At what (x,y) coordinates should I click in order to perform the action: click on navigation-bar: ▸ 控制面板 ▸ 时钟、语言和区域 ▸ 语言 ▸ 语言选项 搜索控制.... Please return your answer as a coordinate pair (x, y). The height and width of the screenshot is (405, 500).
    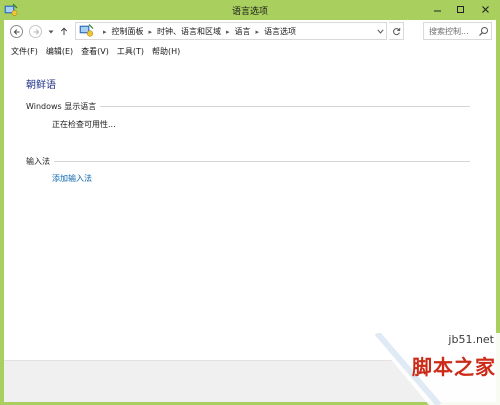
    Looking at the image, I should click on (250, 32).